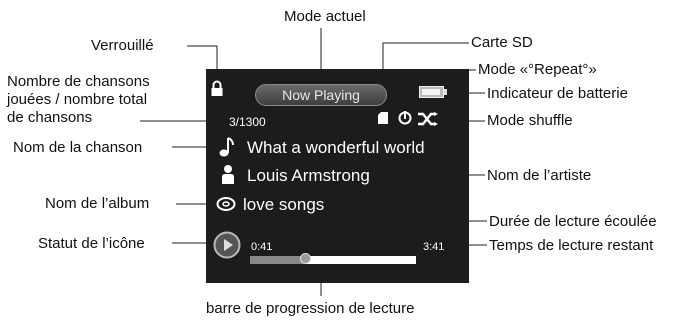 Image resolution: width=696 pixels, height=323 pixels. What do you see at coordinates (557, 93) in the screenshot?
I see `label-indicateur-batterie: Indicateur de batterie` at bounding box center [557, 93].